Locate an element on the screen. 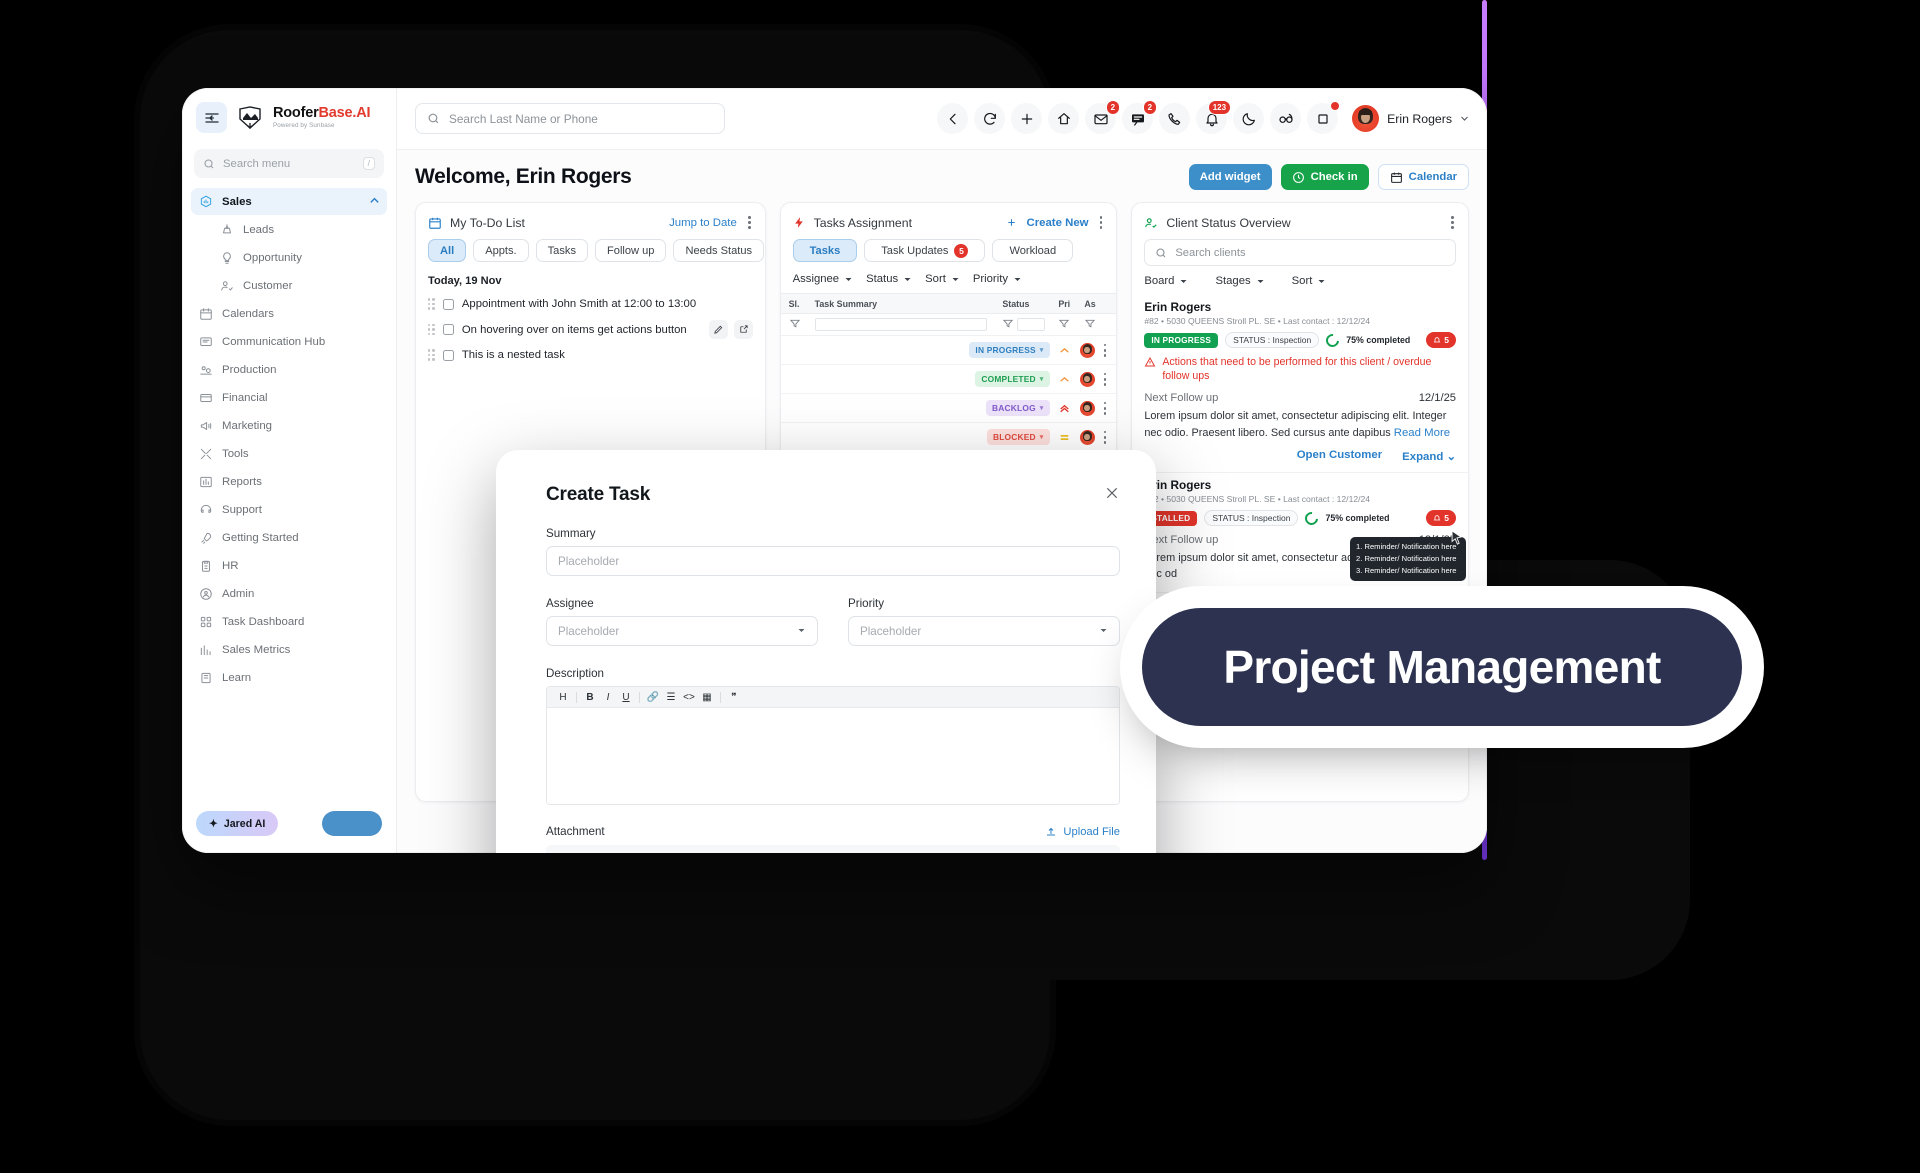 The image size is (1920, 1173). filter-sl-icon is located at coordinates (802, 325).